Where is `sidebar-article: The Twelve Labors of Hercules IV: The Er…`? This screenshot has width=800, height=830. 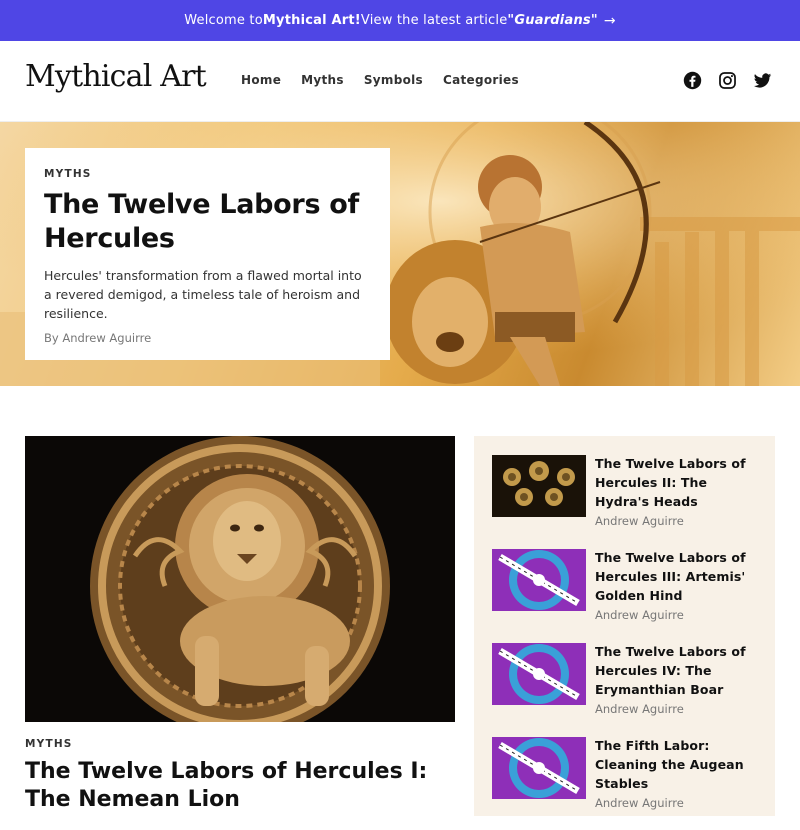
sidebar-article: The Twelve Labors of Hercules IV: The Er… is located at coordinates (624, 689).